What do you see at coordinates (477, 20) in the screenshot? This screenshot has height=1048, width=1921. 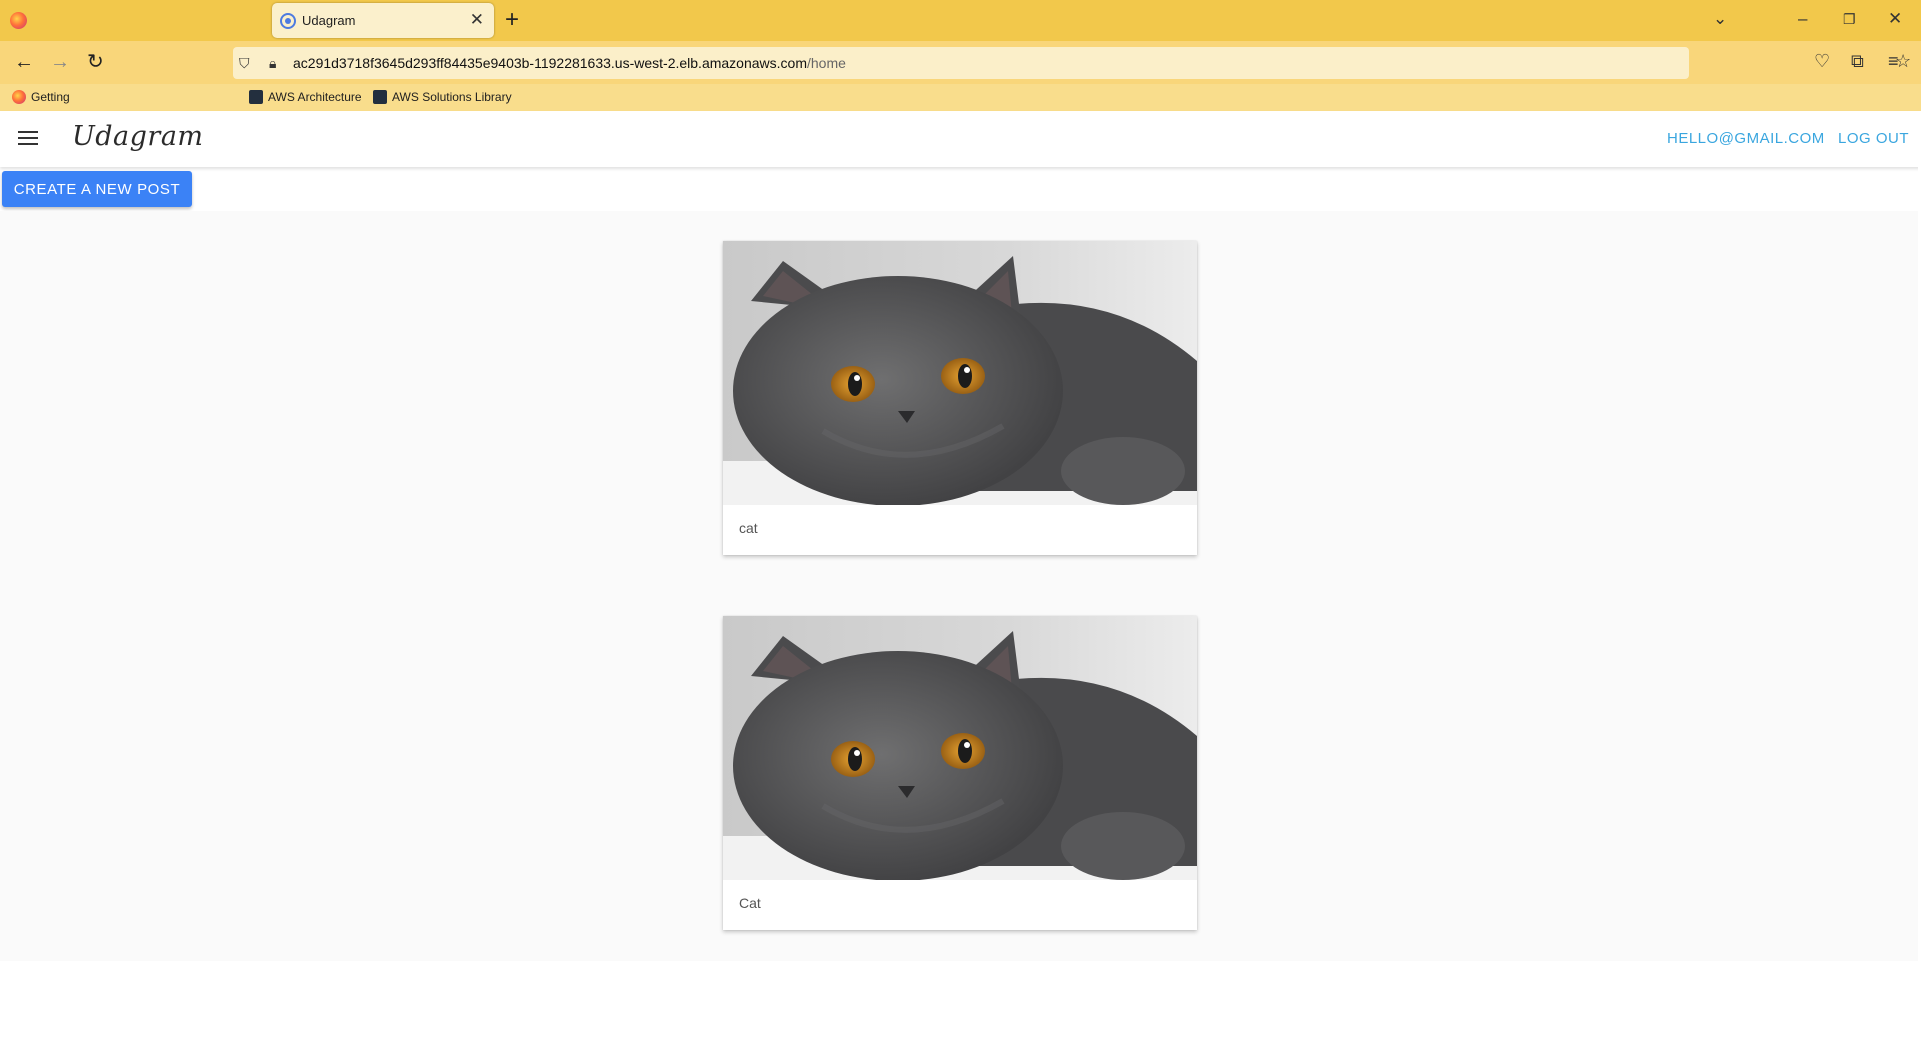 I see `close-tab-icon: ✕` at bounding box center [477, 20].